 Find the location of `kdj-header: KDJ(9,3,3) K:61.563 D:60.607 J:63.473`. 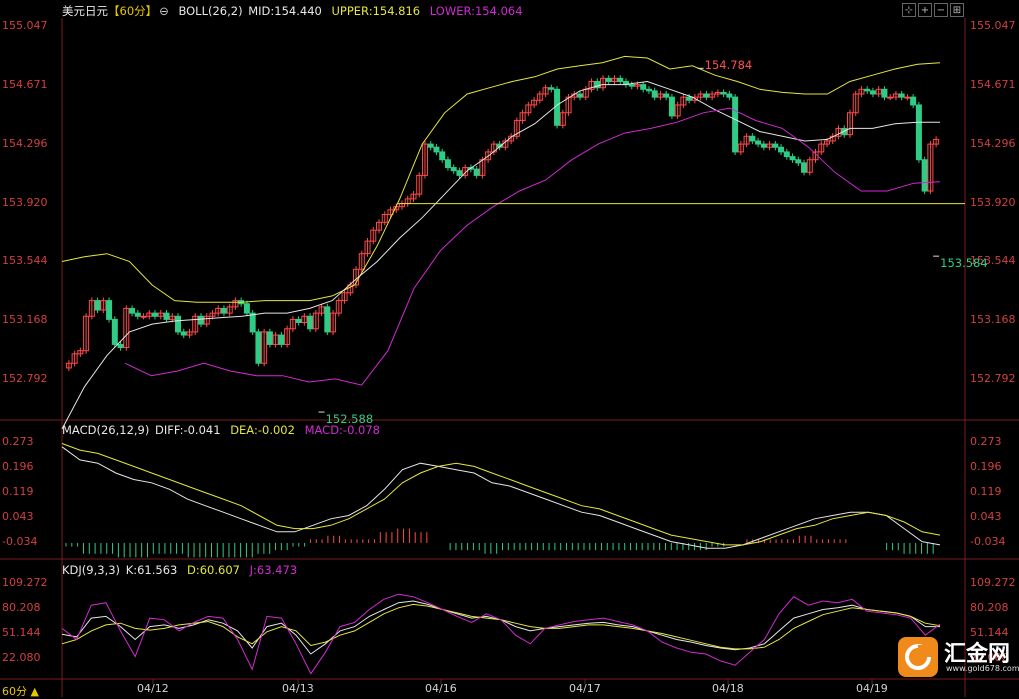

kdj-header: KDJ(9,3,3) K:61.563 D:60.607 J:63.473 is located at coordinates (182, 570).